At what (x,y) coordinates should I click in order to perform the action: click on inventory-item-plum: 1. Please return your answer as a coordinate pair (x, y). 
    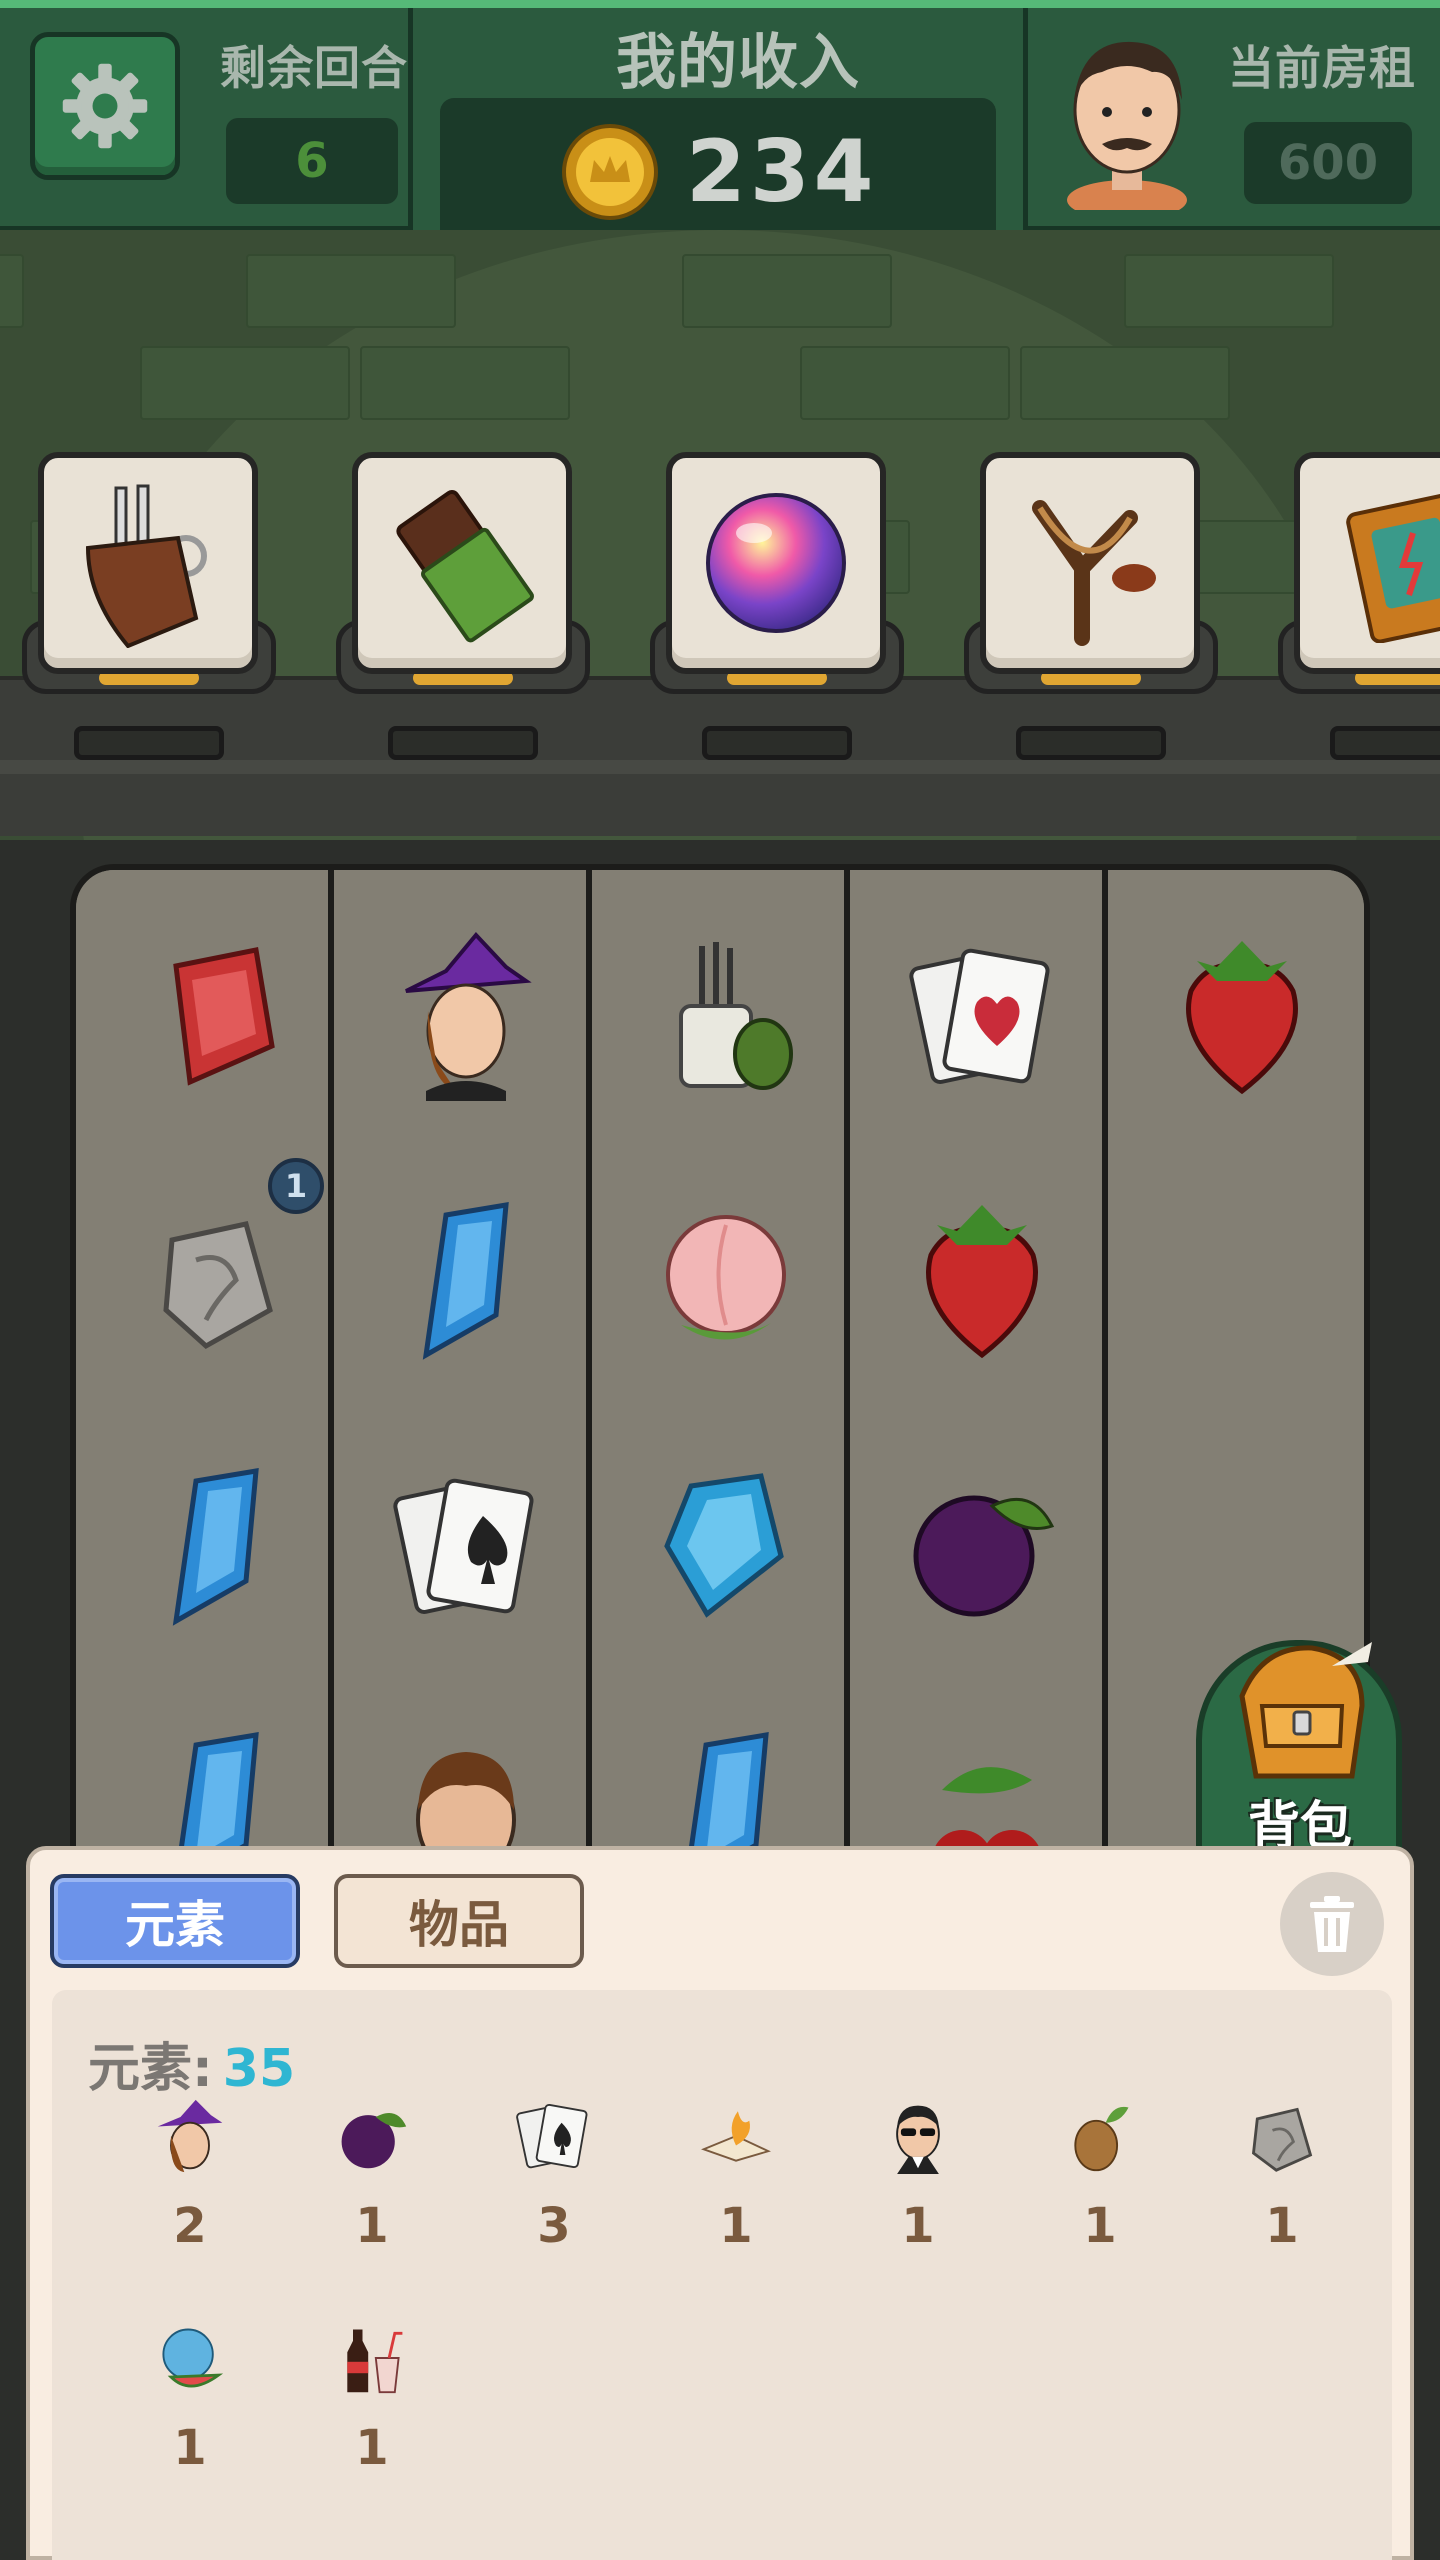
    Looking at the image, I should click on (364, 2198).